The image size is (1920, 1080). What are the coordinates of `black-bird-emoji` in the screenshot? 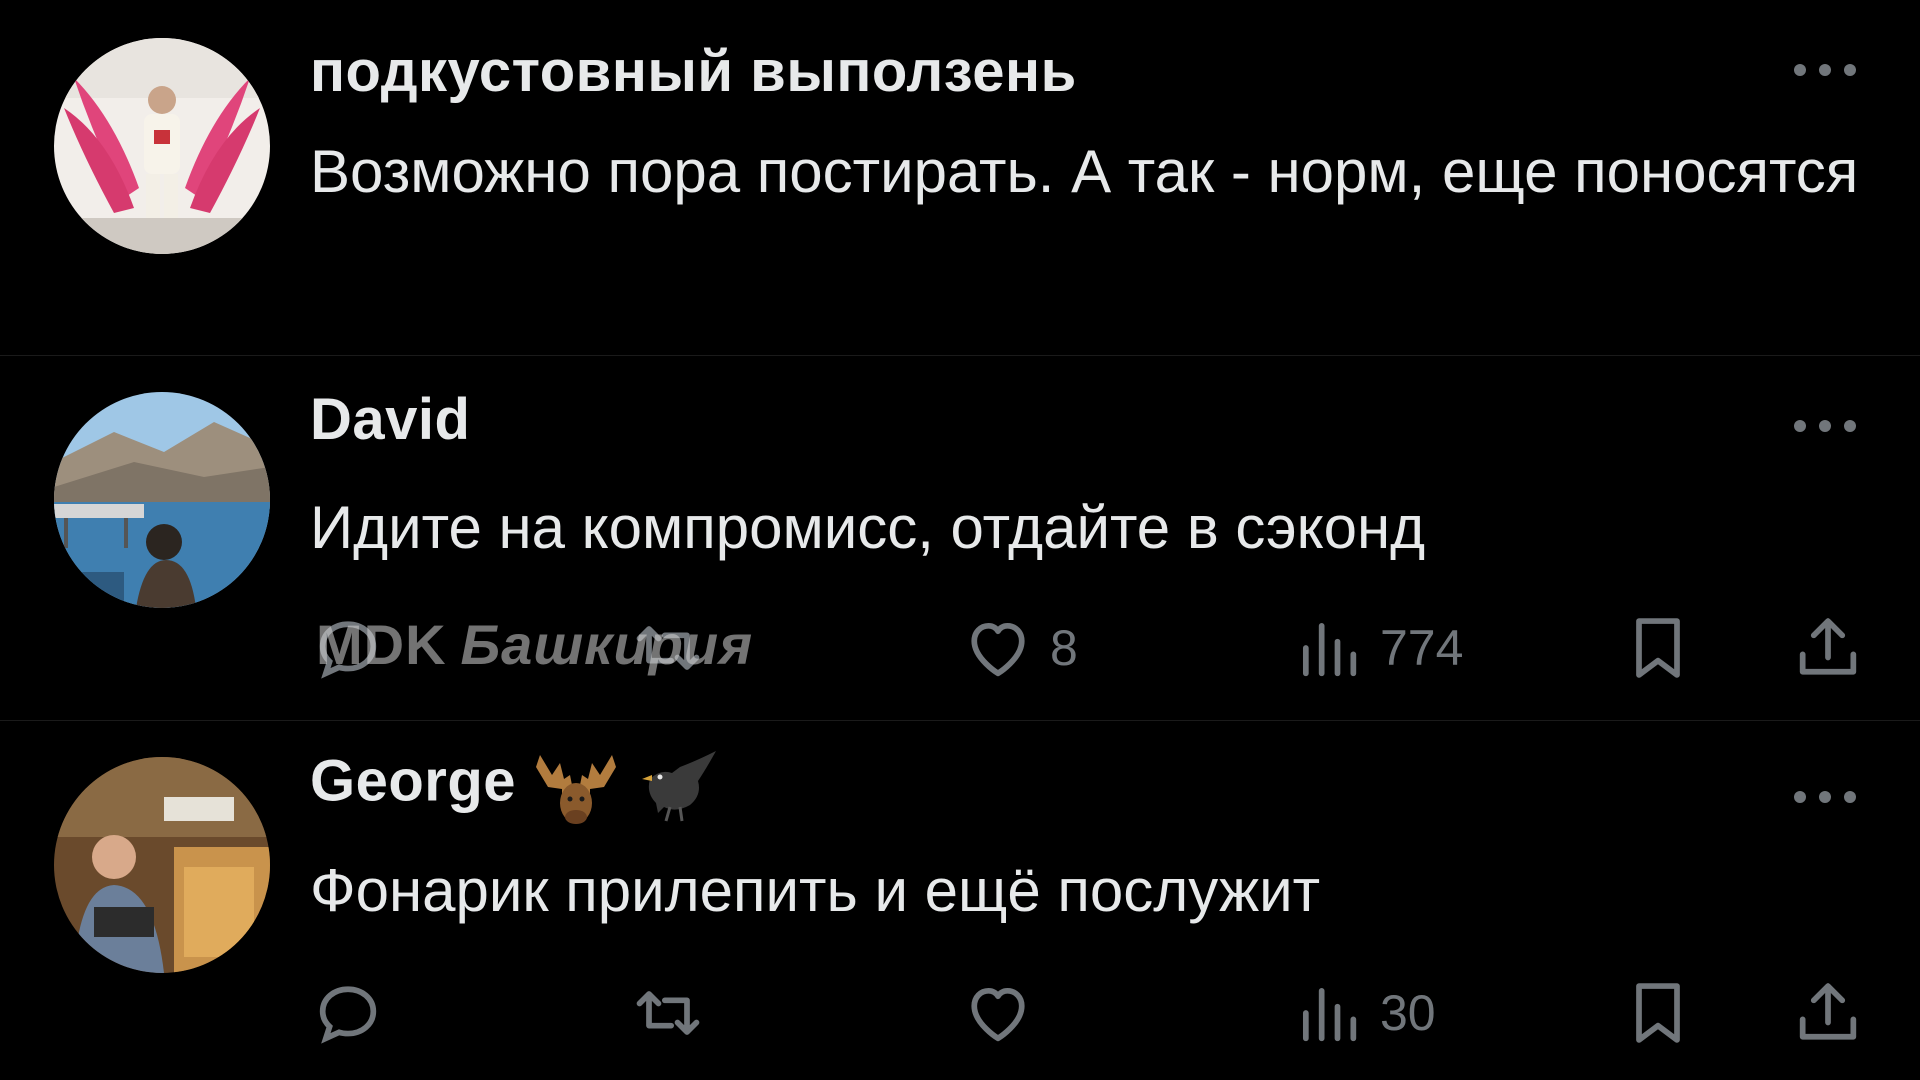 It's located at (682, 785).